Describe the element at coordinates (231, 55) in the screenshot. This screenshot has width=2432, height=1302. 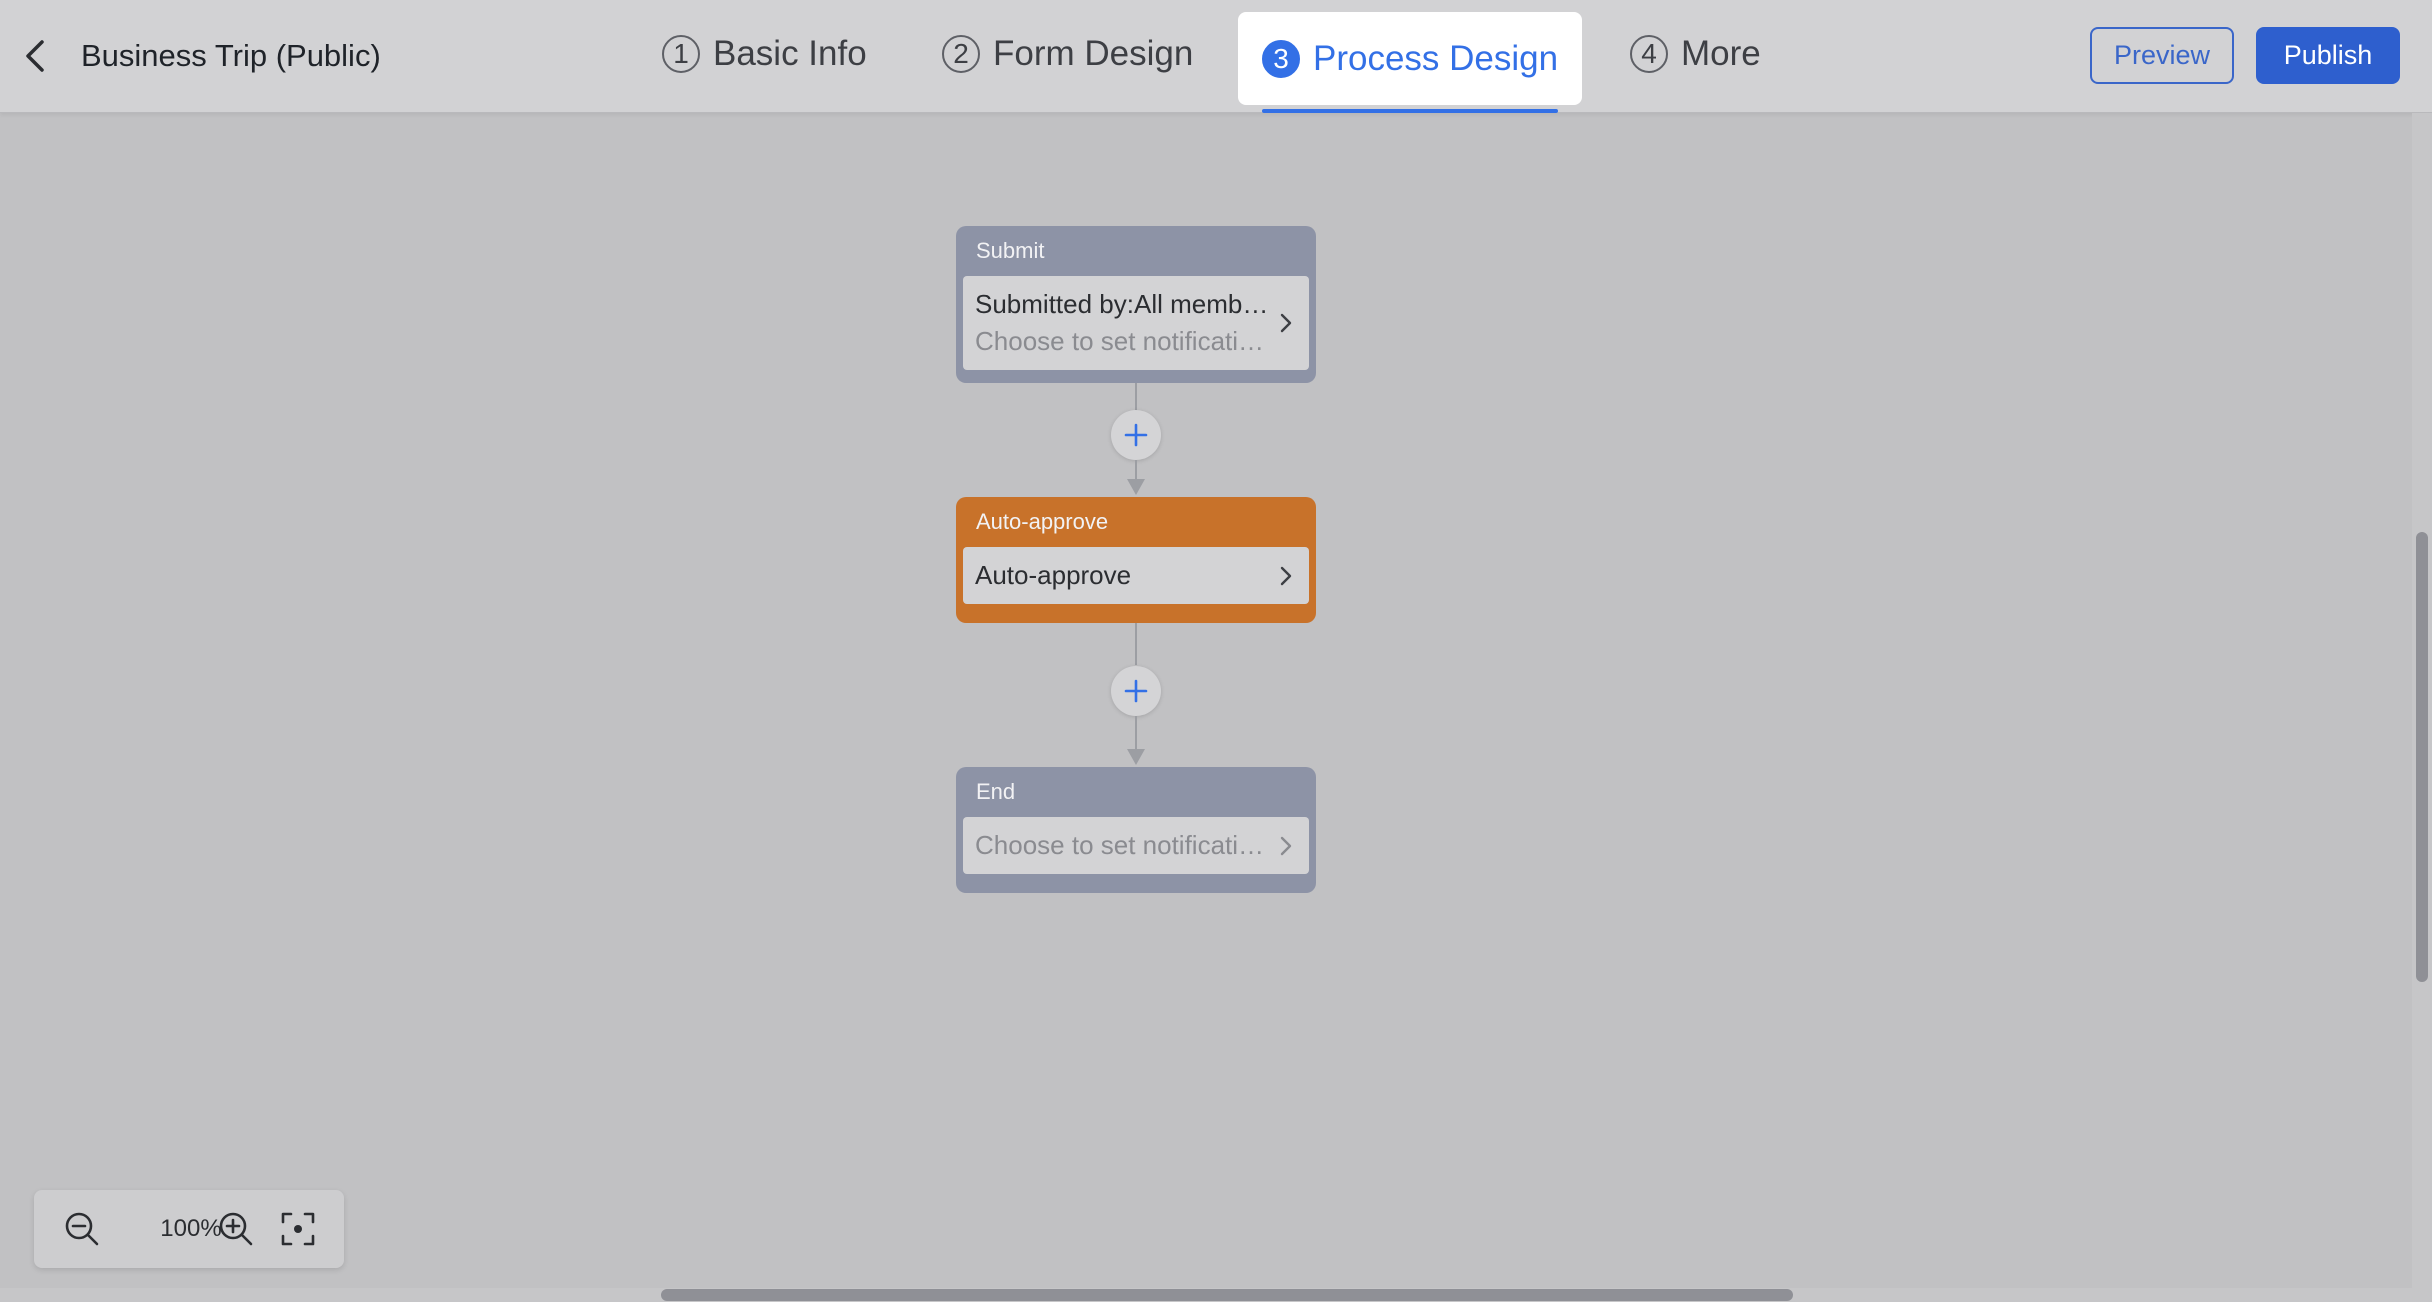
I see `page-title: Business Trip (Public)` at that location.